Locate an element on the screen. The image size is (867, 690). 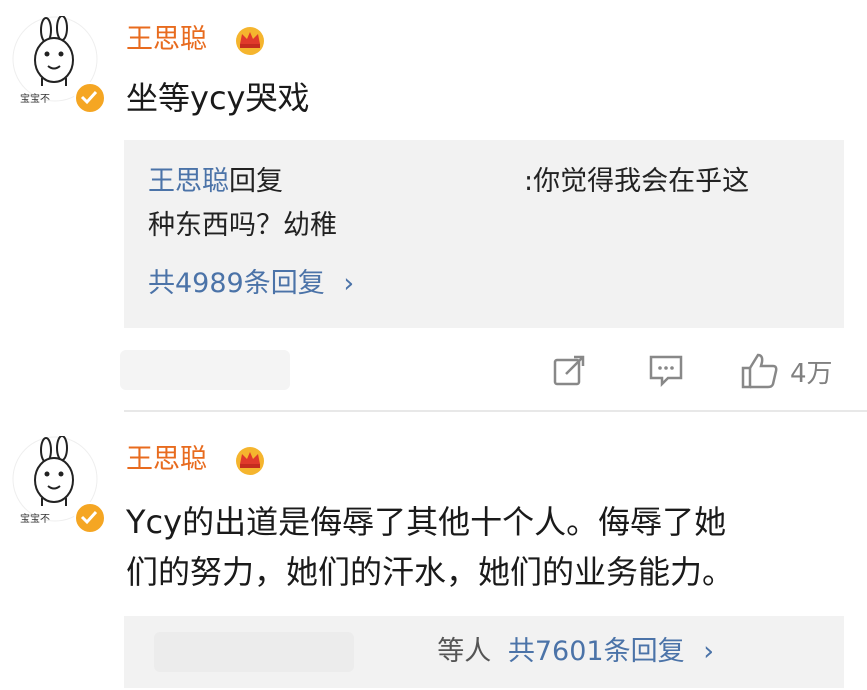
reply-count: 共4989条回复 is located at coordinates (236, 283).